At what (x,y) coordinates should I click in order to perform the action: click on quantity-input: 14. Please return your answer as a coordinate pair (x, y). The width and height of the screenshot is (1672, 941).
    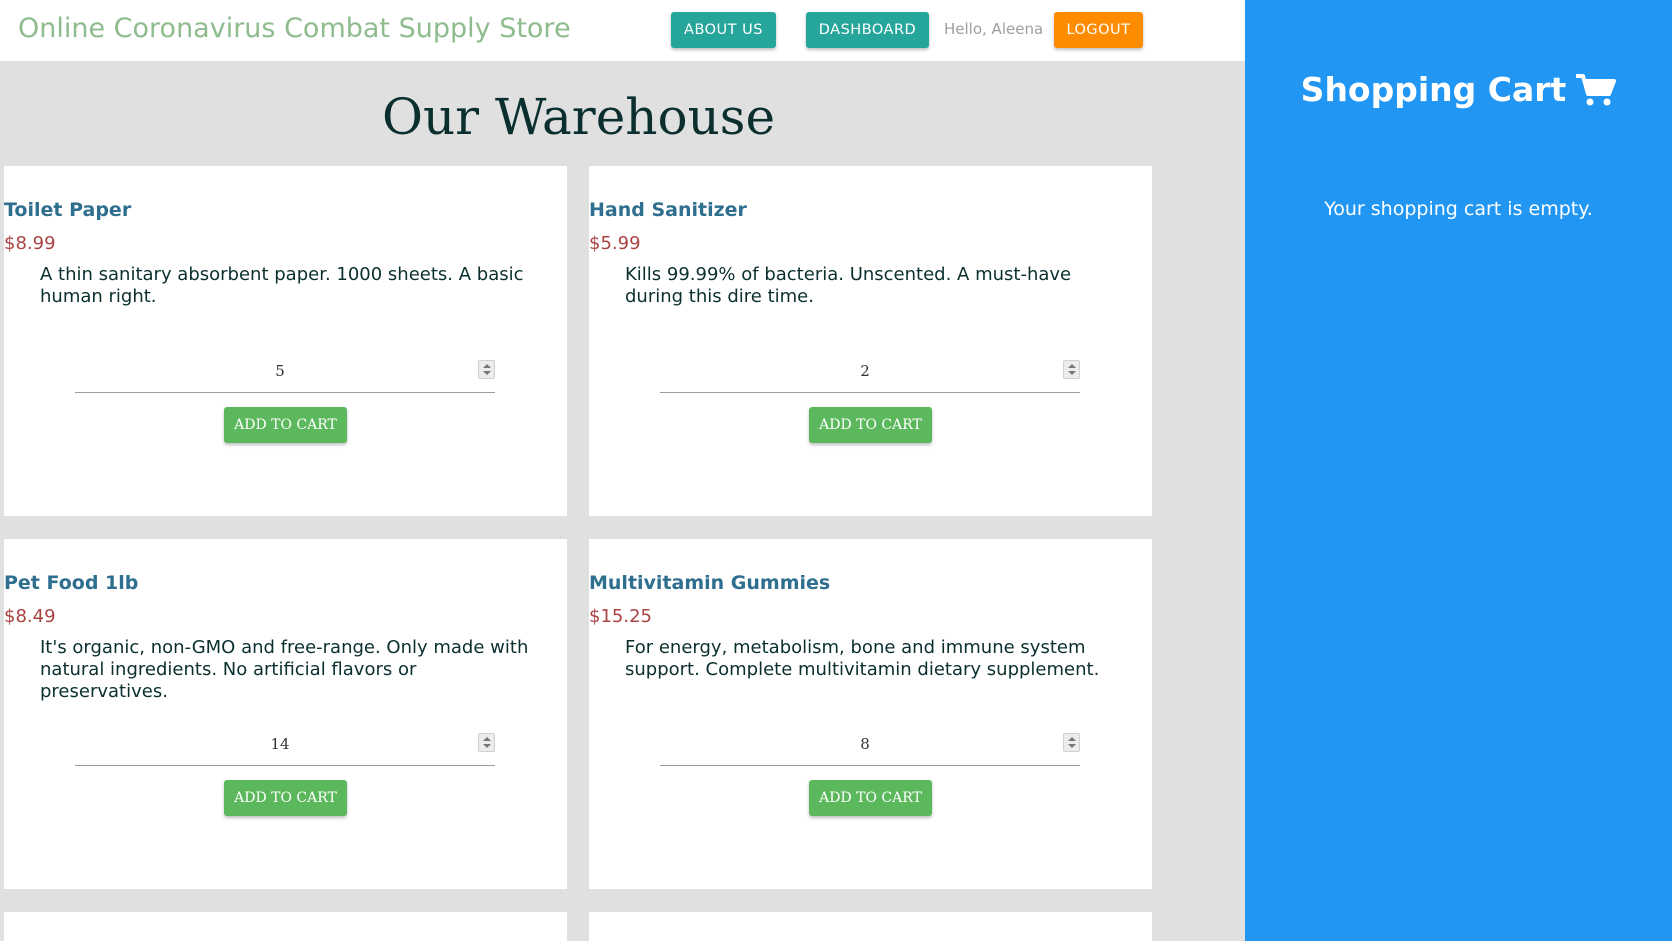
    Looking at the image, I should click on (285, 748).